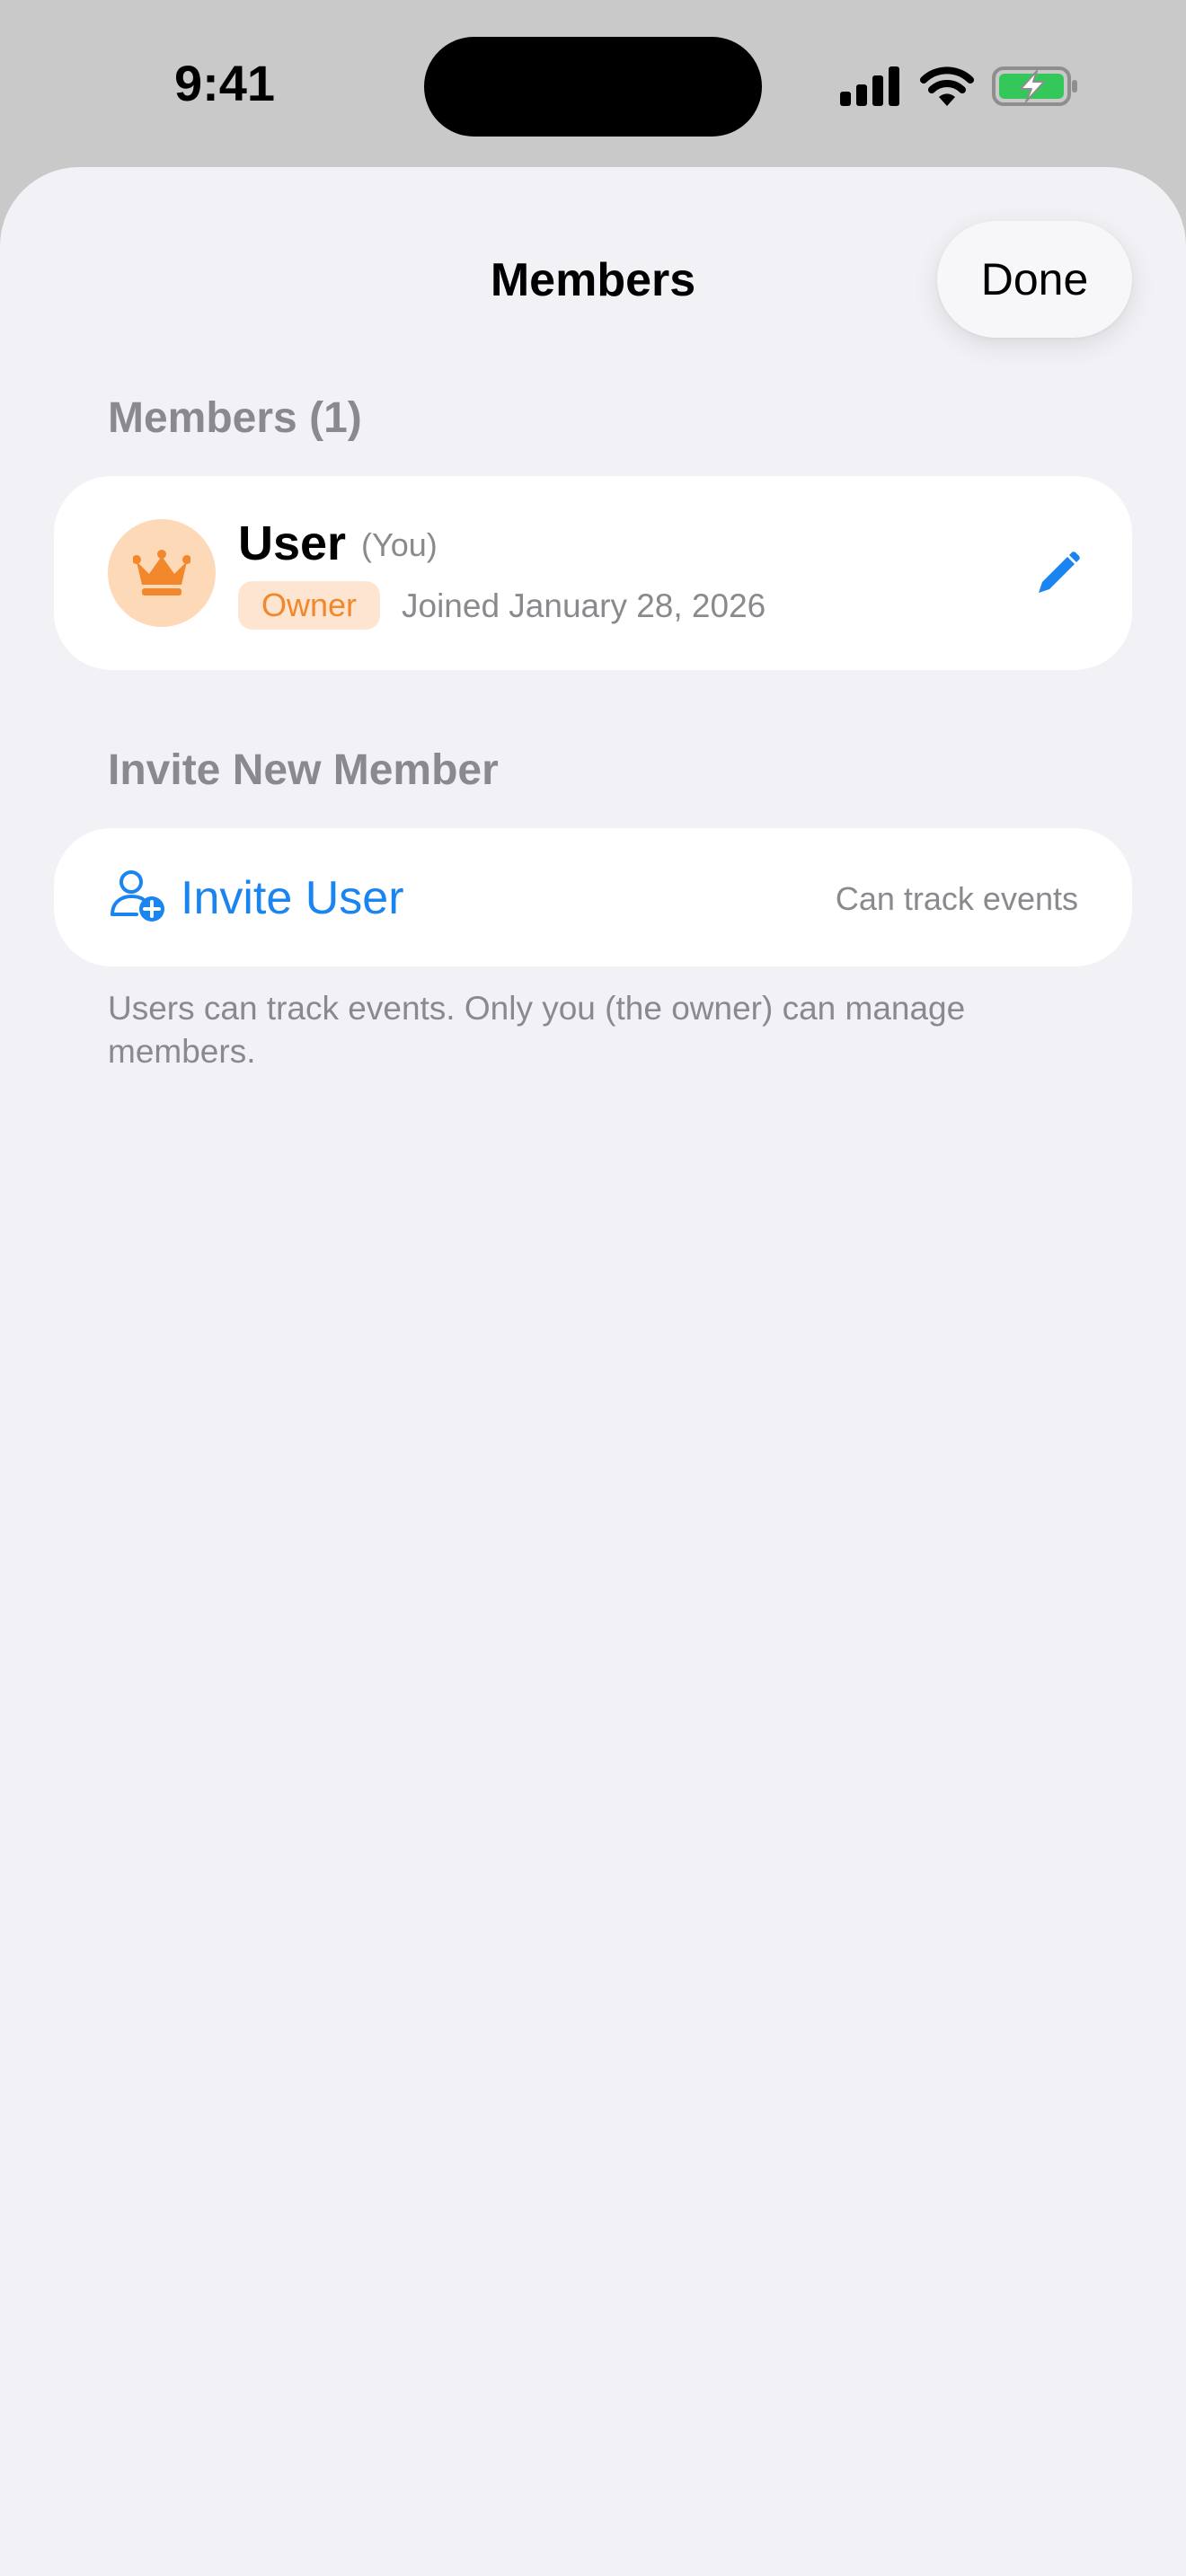  What do you see at coordinates (584, 605) in the screenshot?
I see `joined-date: Joined January 28, 2026` at bounding box center [584, 605].